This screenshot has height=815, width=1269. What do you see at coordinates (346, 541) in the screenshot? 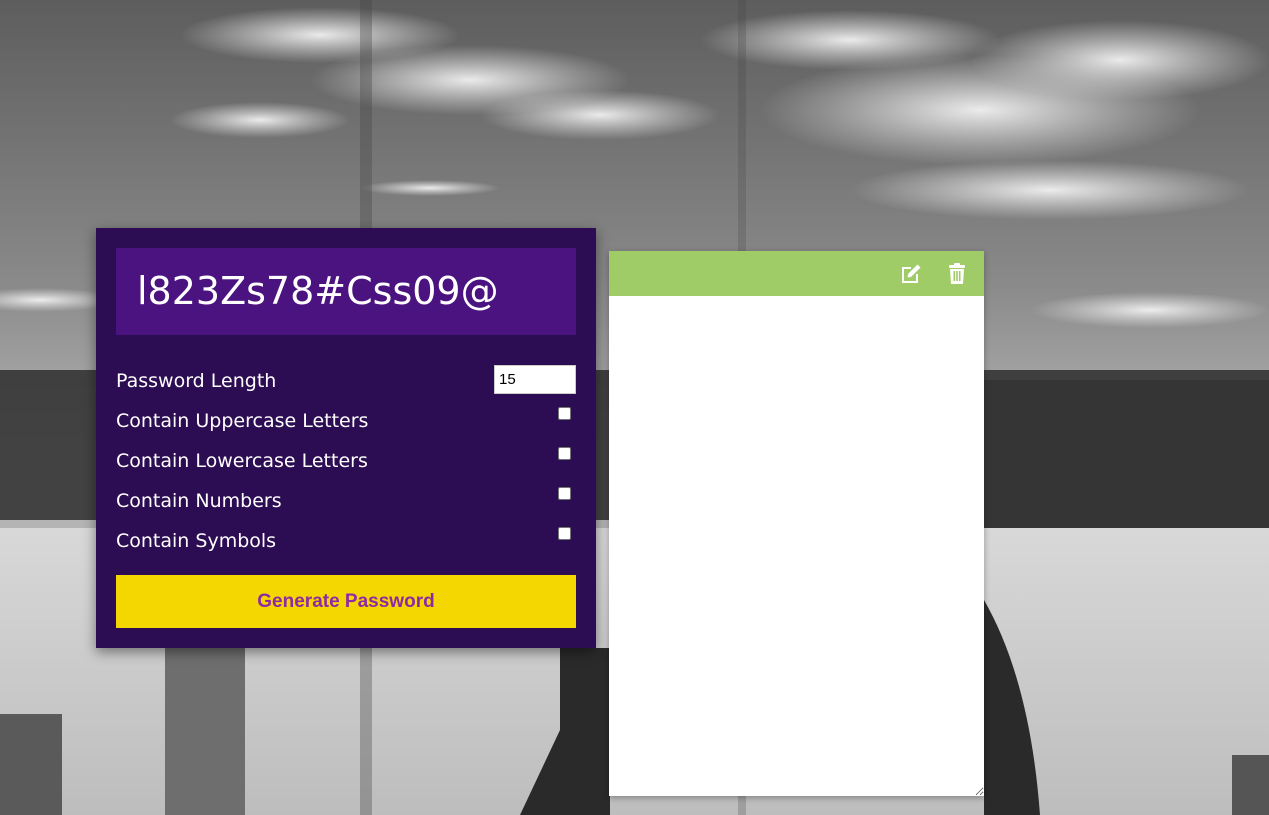
I see `setting-symbols: Contain Symbols` at bounding box center [346, 541].